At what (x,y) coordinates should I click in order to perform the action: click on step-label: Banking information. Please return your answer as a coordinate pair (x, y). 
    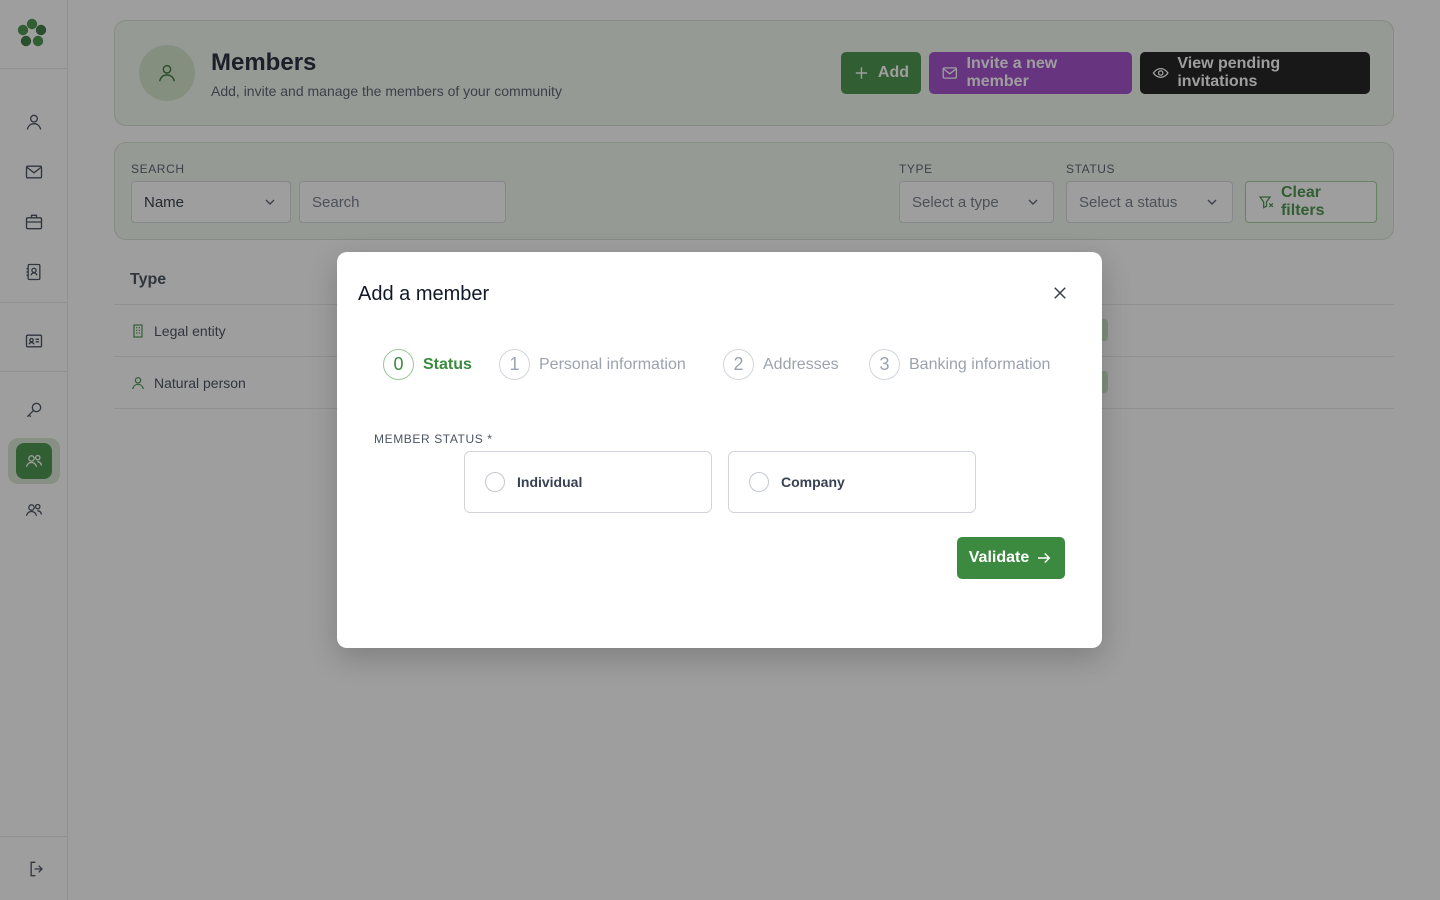
    Looking at the image, I should click on (980, 364).